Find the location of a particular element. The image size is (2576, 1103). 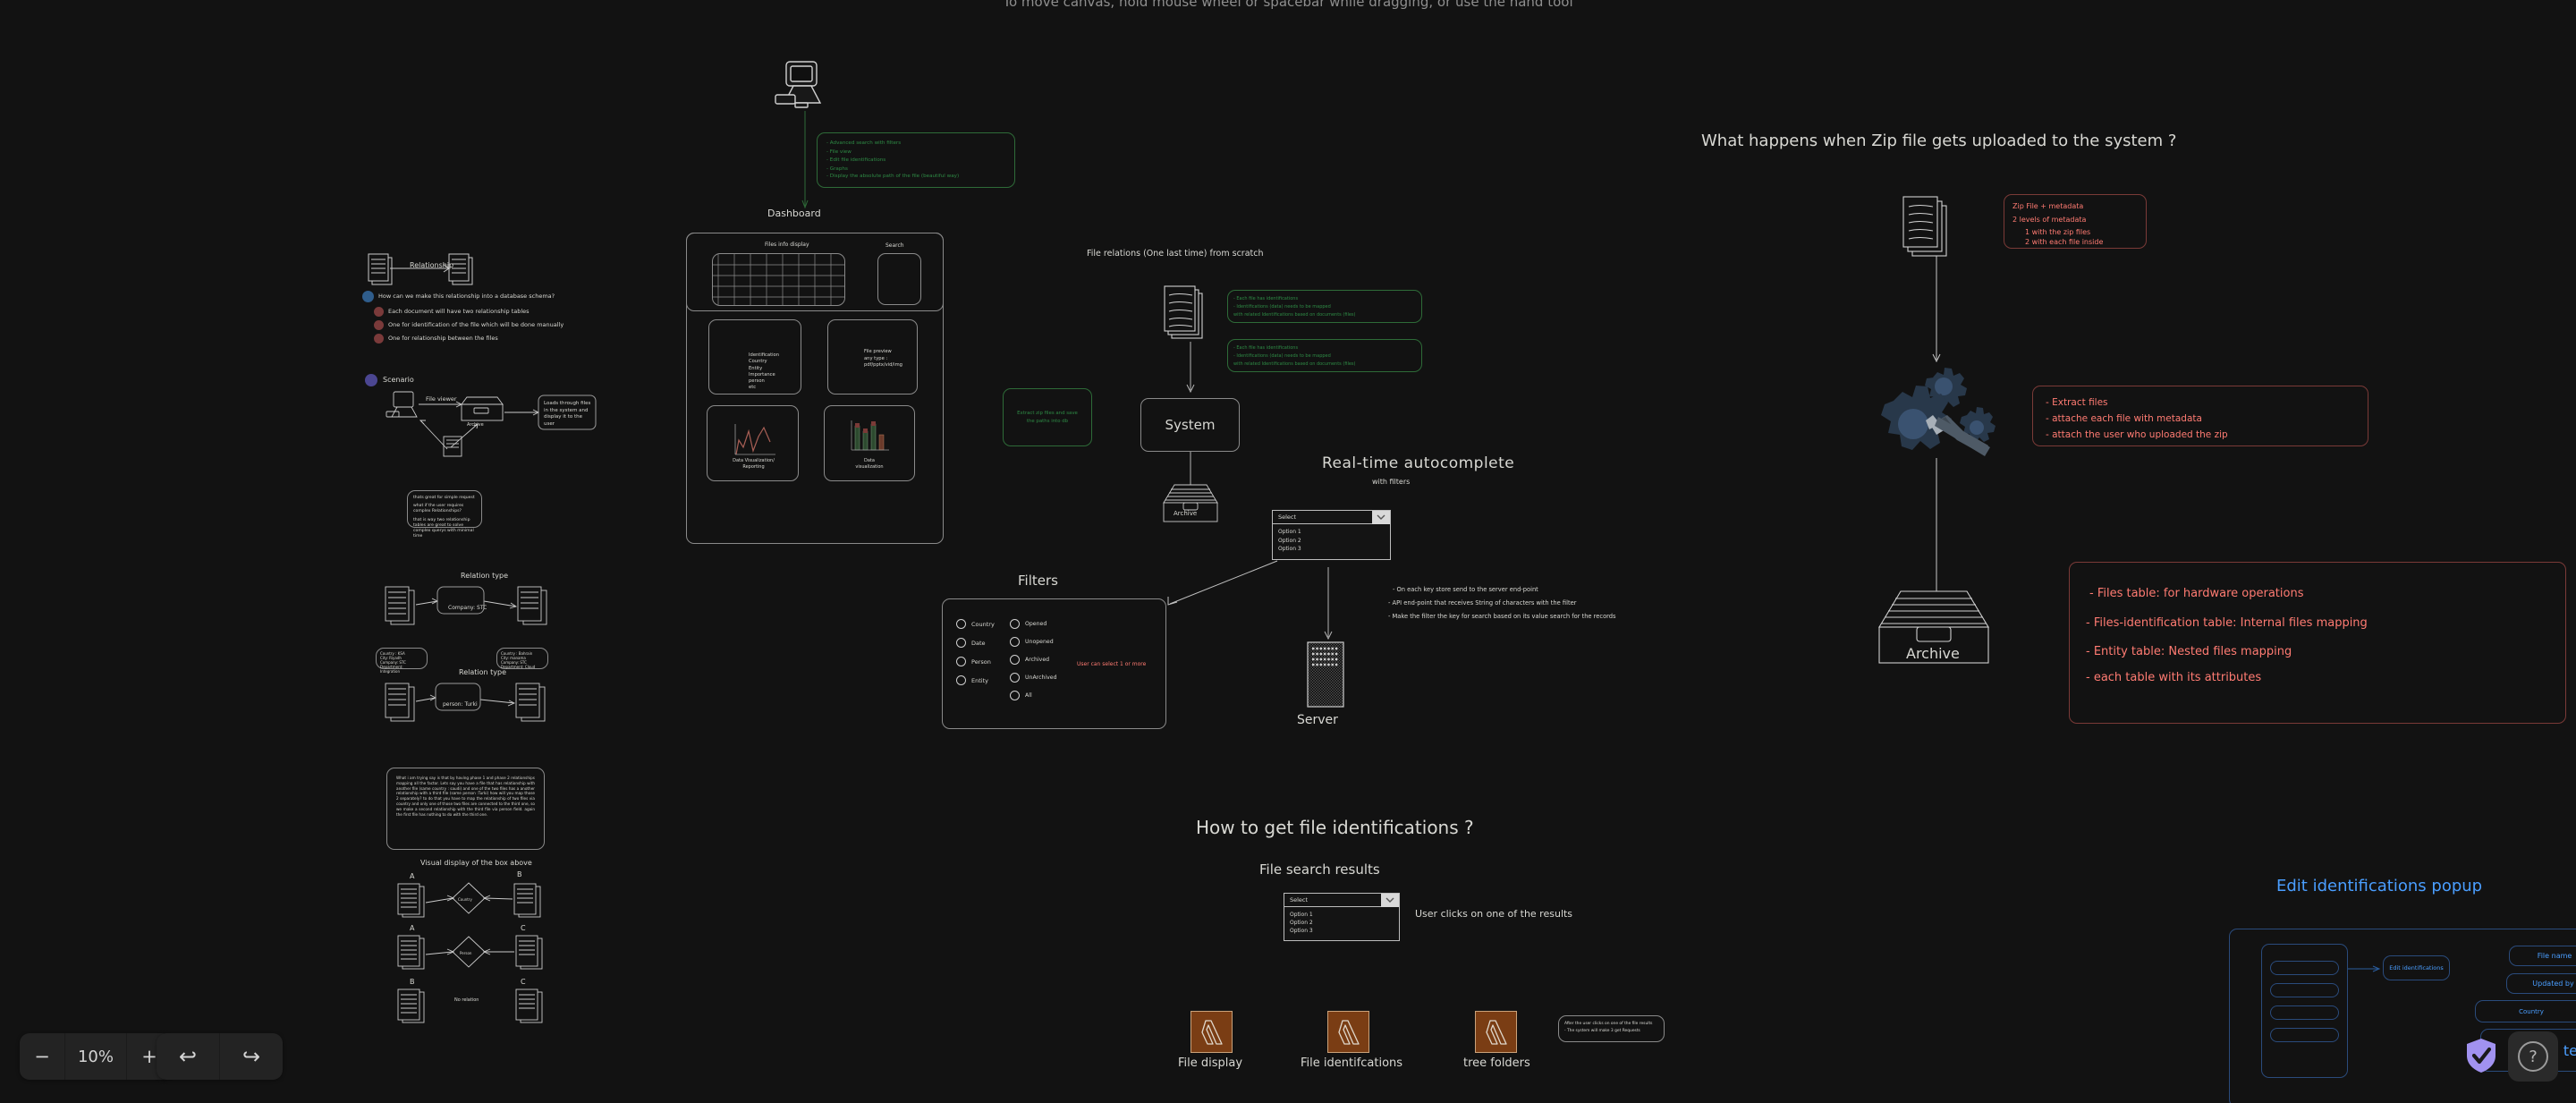

popup-field-country: Country is located at coordinates (2525, 1011).